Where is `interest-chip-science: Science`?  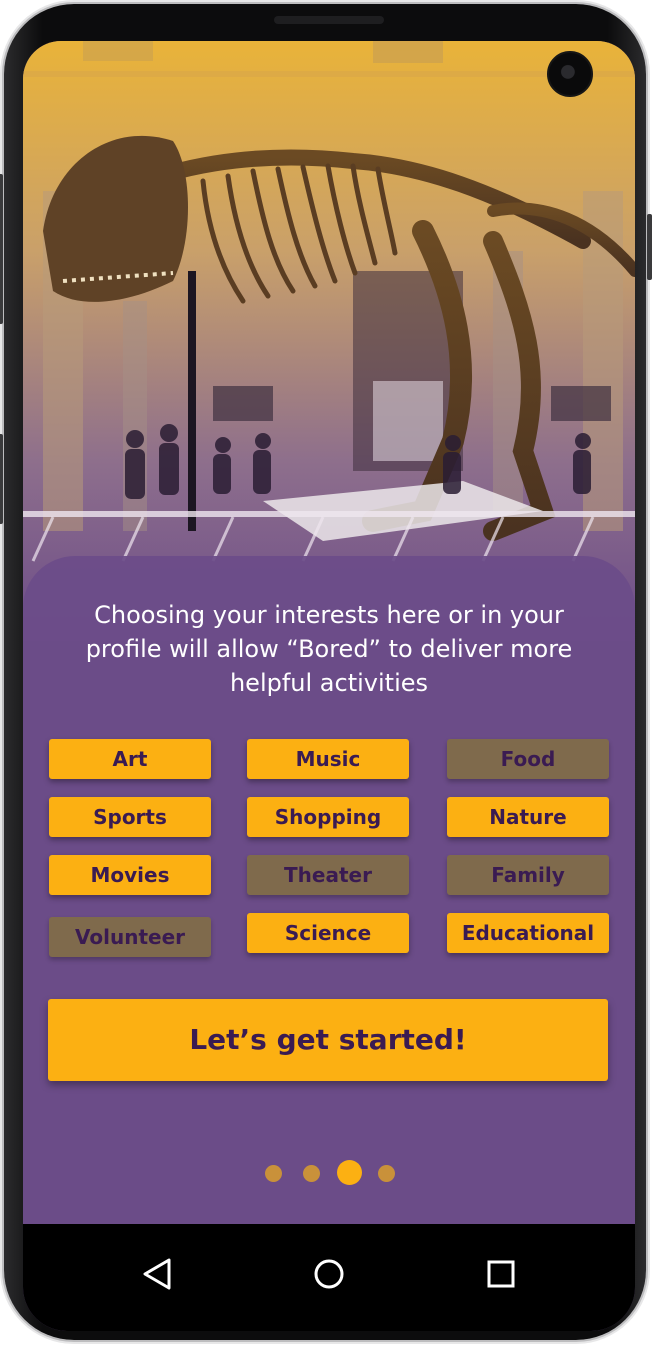
interest-chip-science: Science is located at coordinates (328, 933).